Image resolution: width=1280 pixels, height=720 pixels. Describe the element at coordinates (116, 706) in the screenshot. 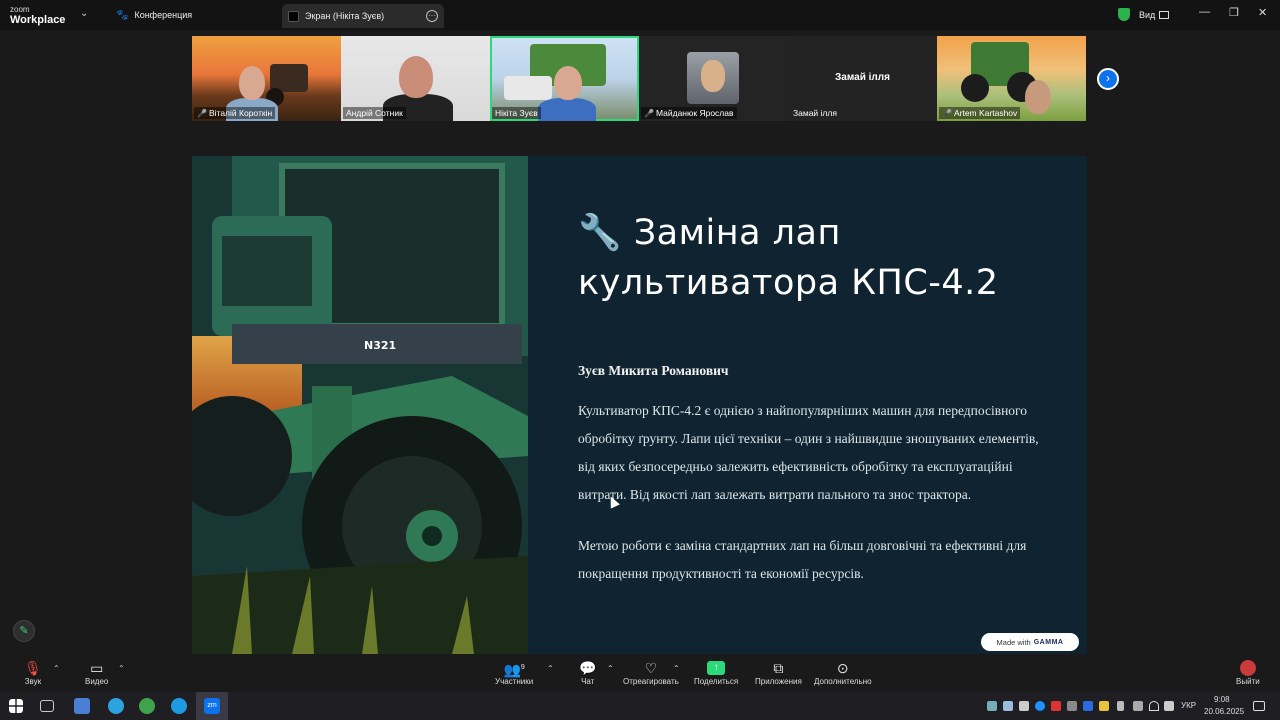

I see `telegram-icon` at that location.